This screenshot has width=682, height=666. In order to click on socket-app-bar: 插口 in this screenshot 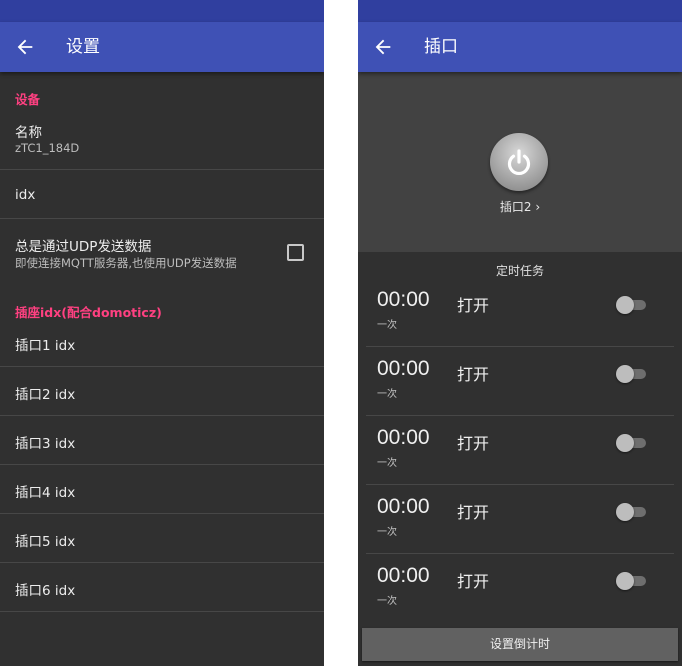, I will do `click(520, 47)`.